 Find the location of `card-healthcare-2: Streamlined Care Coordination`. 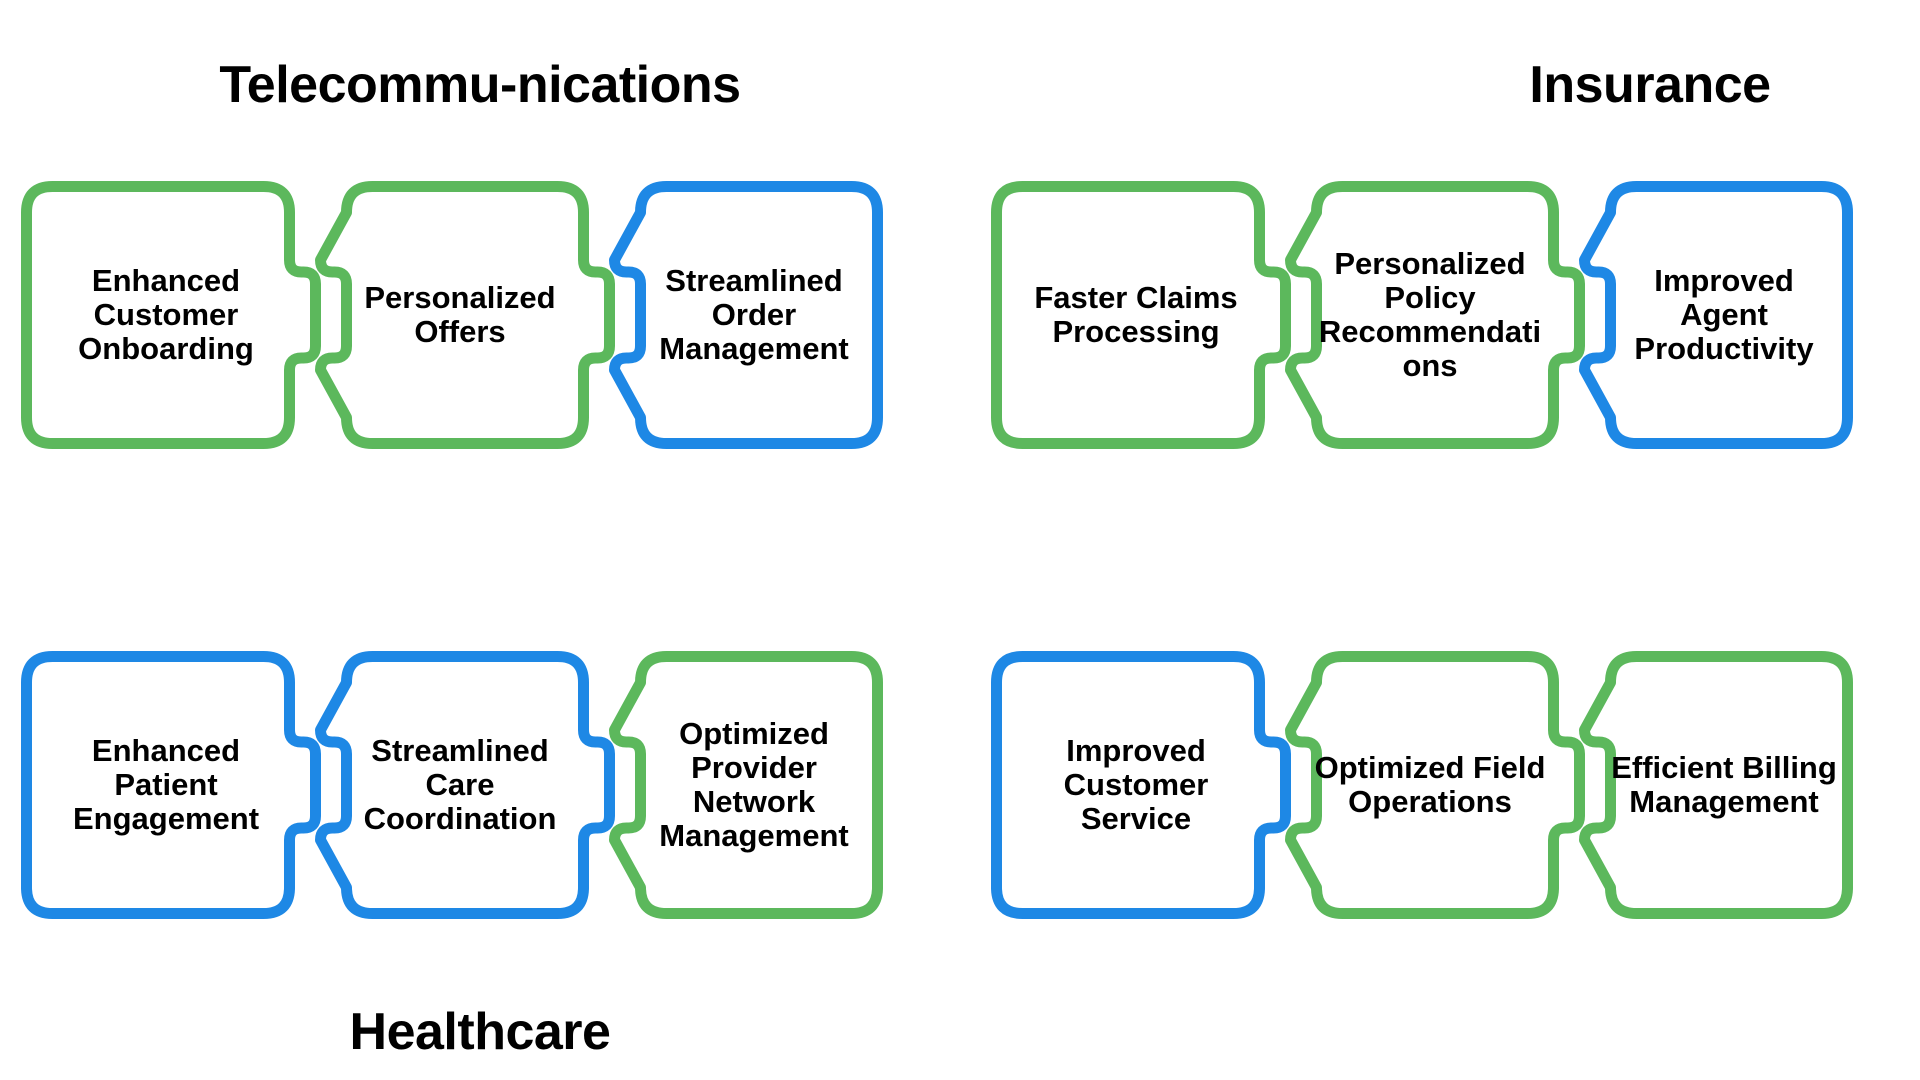

card-healthcare-2: Streamlined Care Coordination is located at coordinates (465, 785).